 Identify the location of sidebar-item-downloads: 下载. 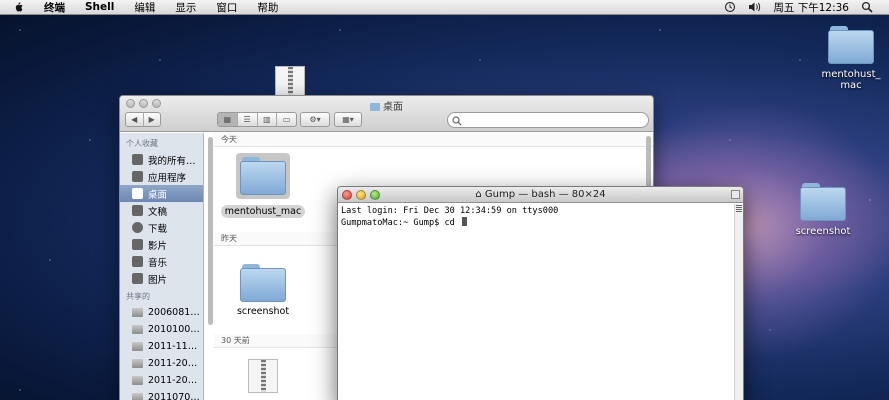
(161, 227).